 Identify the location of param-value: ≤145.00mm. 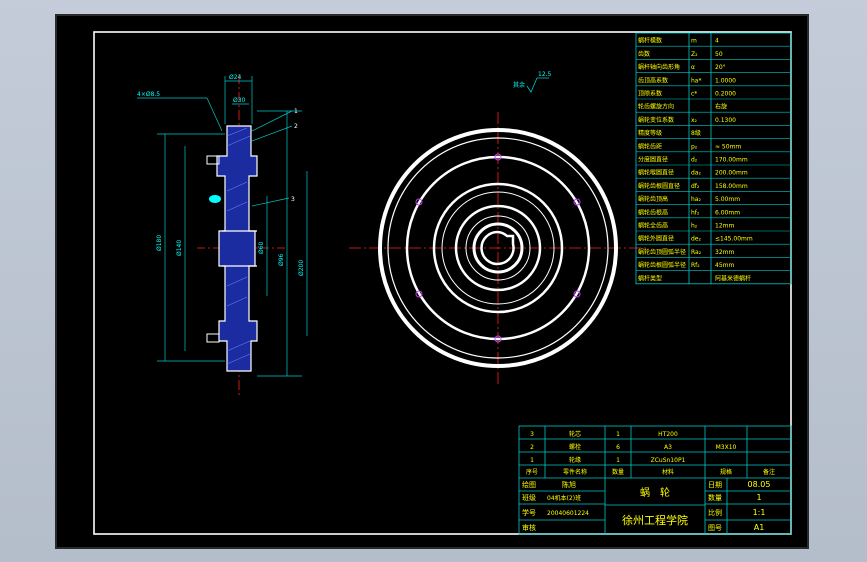
(734, 239).